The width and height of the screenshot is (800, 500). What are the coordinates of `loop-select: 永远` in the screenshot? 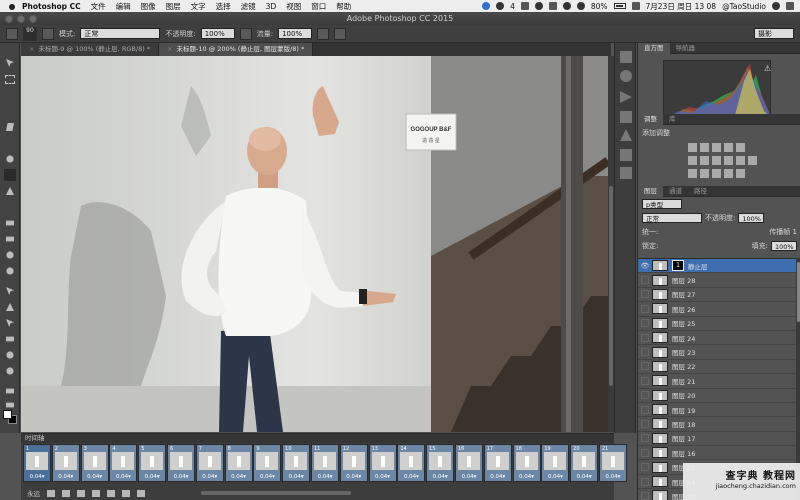 It's located at (33, 493).